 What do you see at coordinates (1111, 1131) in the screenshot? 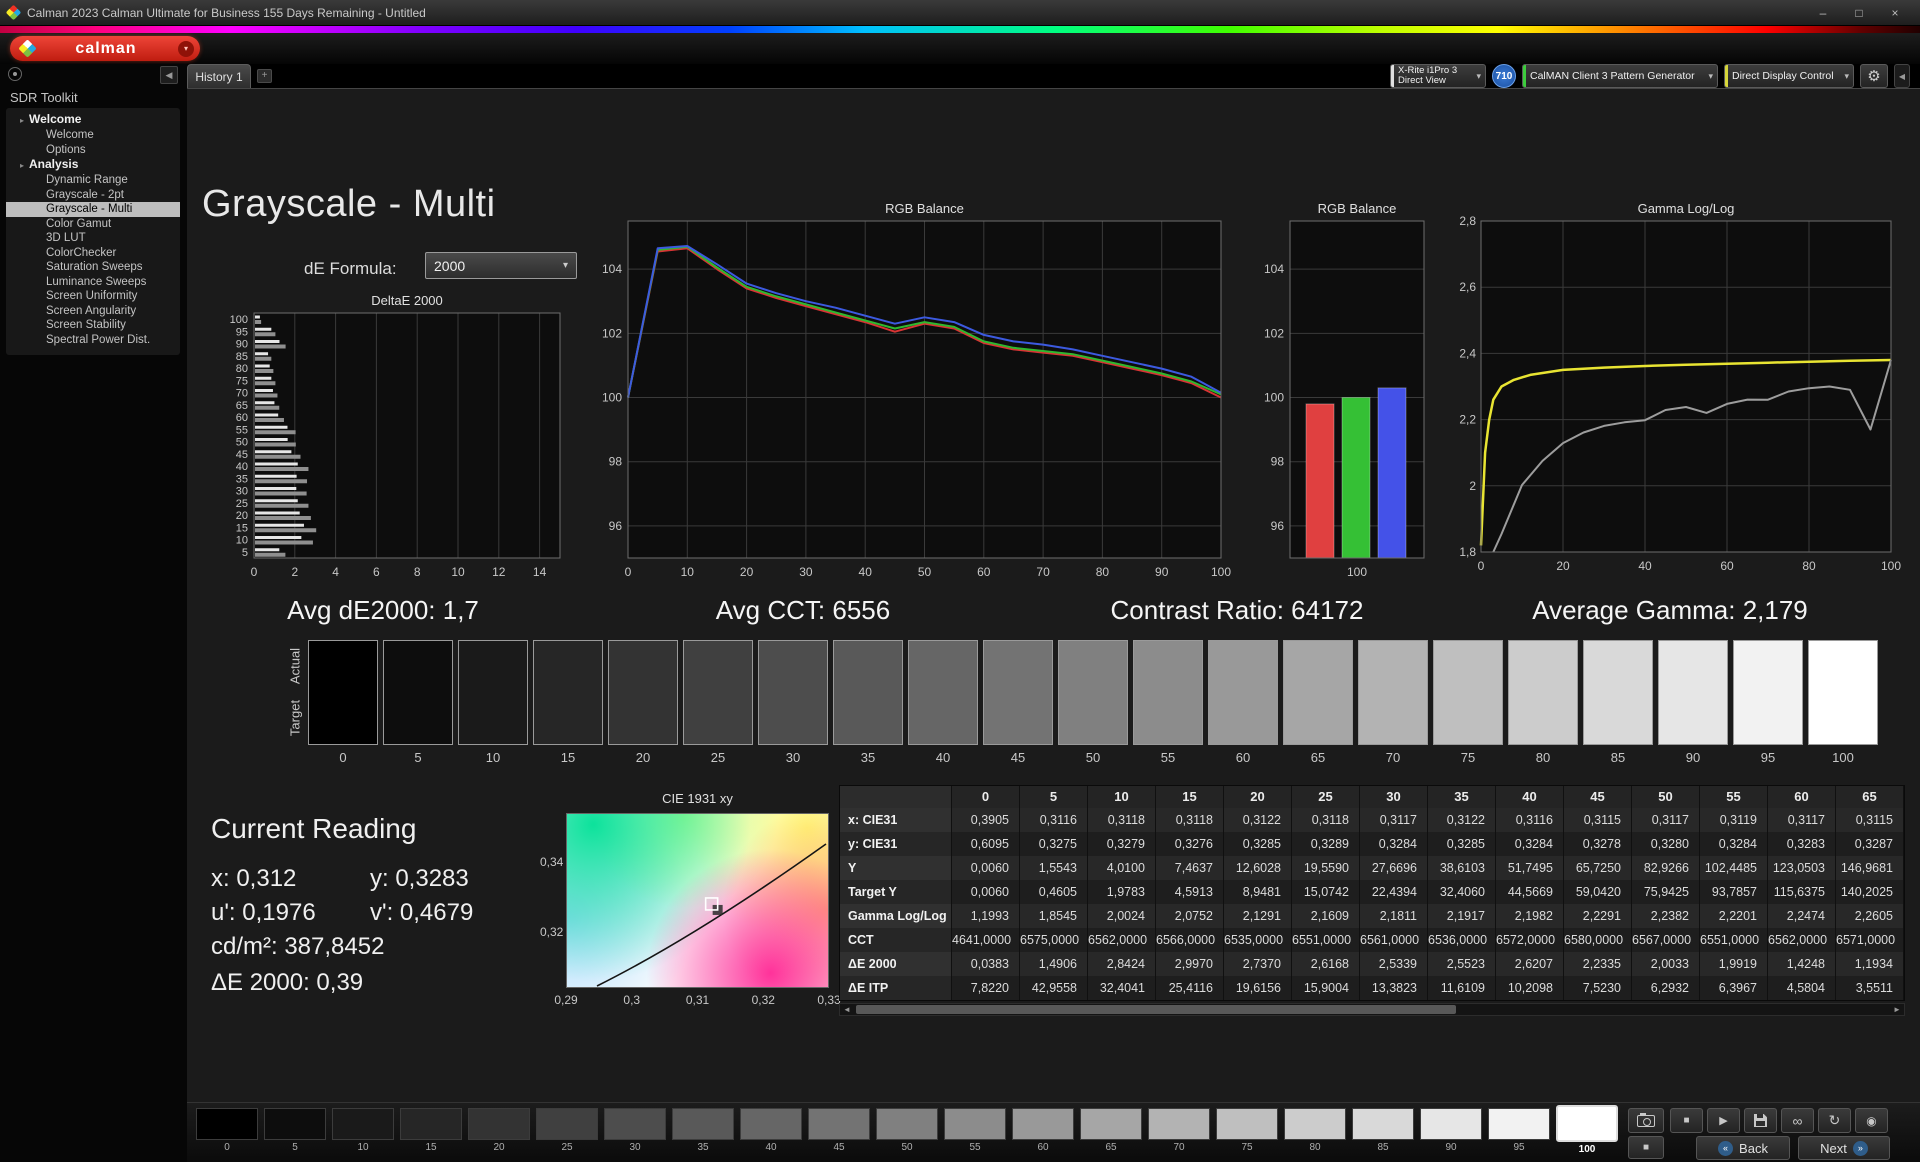
I see `pattern-patch-65: 65` at bounding box center [1111, 1131].